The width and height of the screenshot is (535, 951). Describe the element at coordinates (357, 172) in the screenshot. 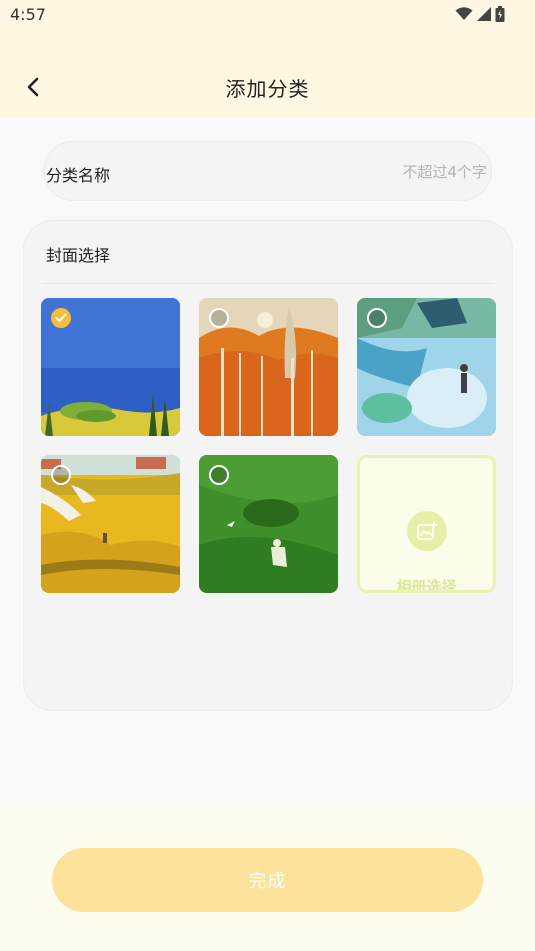

I see `category-name-input` at that location.